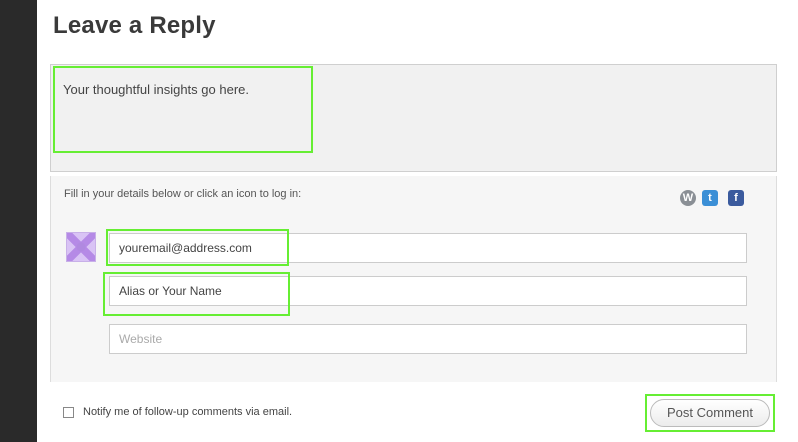 This screenshot has width=798, height=442. I want to click on post-comment-button: Post Comment, so click(710, 413).